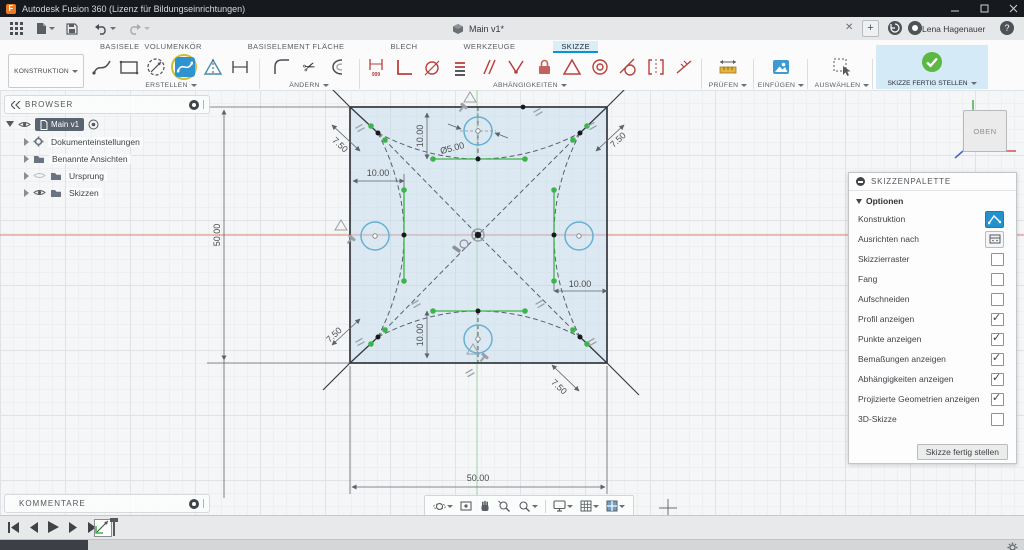 The height and width of the screenshot is (550, 1024). Describe the element at coordinates (443, 506) in the screenshot. I see `orbit-icon` at that location.